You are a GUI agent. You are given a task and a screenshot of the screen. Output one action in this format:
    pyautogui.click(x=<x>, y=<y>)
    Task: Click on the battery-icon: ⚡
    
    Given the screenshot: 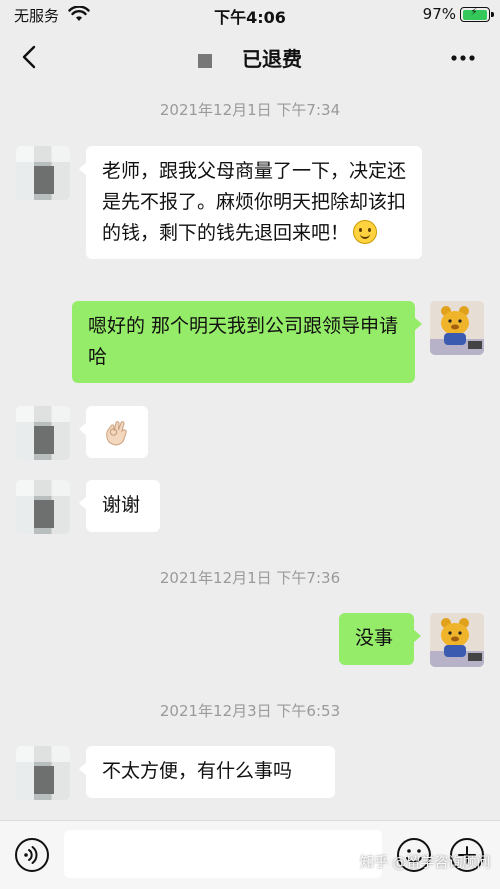 What is the action you would take?
    pyautogui.click(x=477, y=14)
    